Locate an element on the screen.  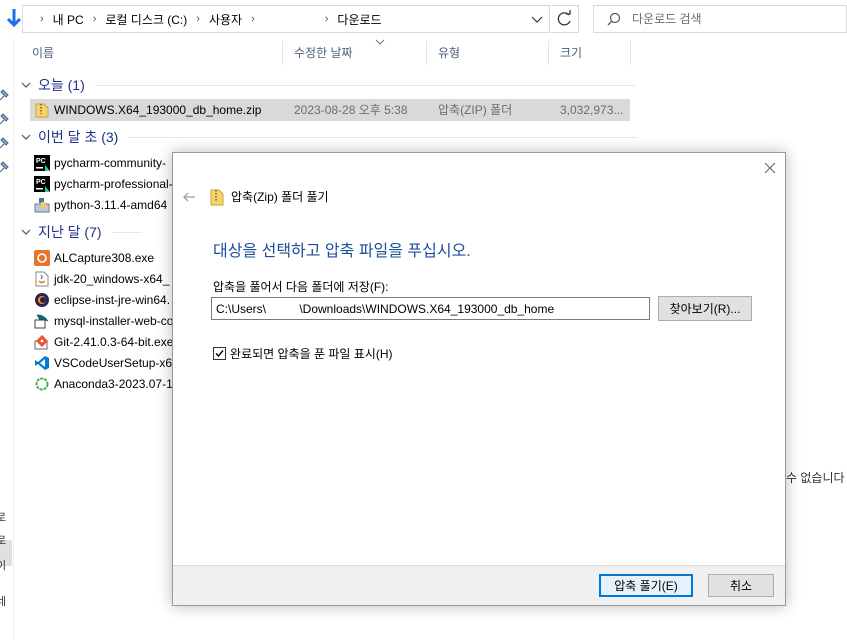
vscode-app-icon is located at coordinates (42, 363).